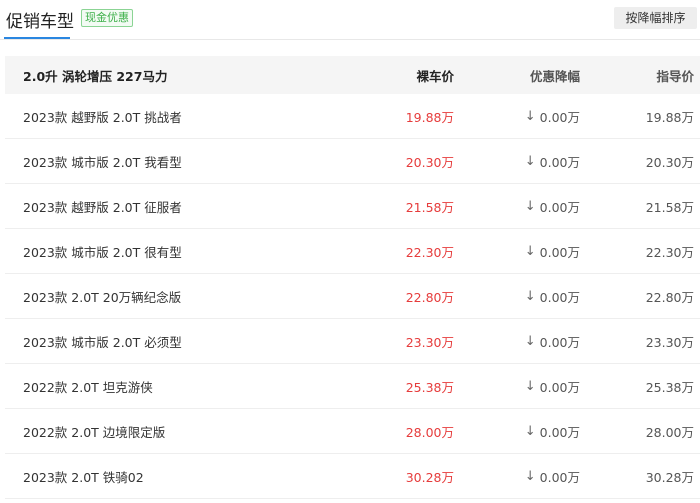 The image size is (700, 503). What do you see at coordinates (675, 76) in the screenshot?
I see `guide-price-column-header: 指导价` at bounding box center [675, 76].